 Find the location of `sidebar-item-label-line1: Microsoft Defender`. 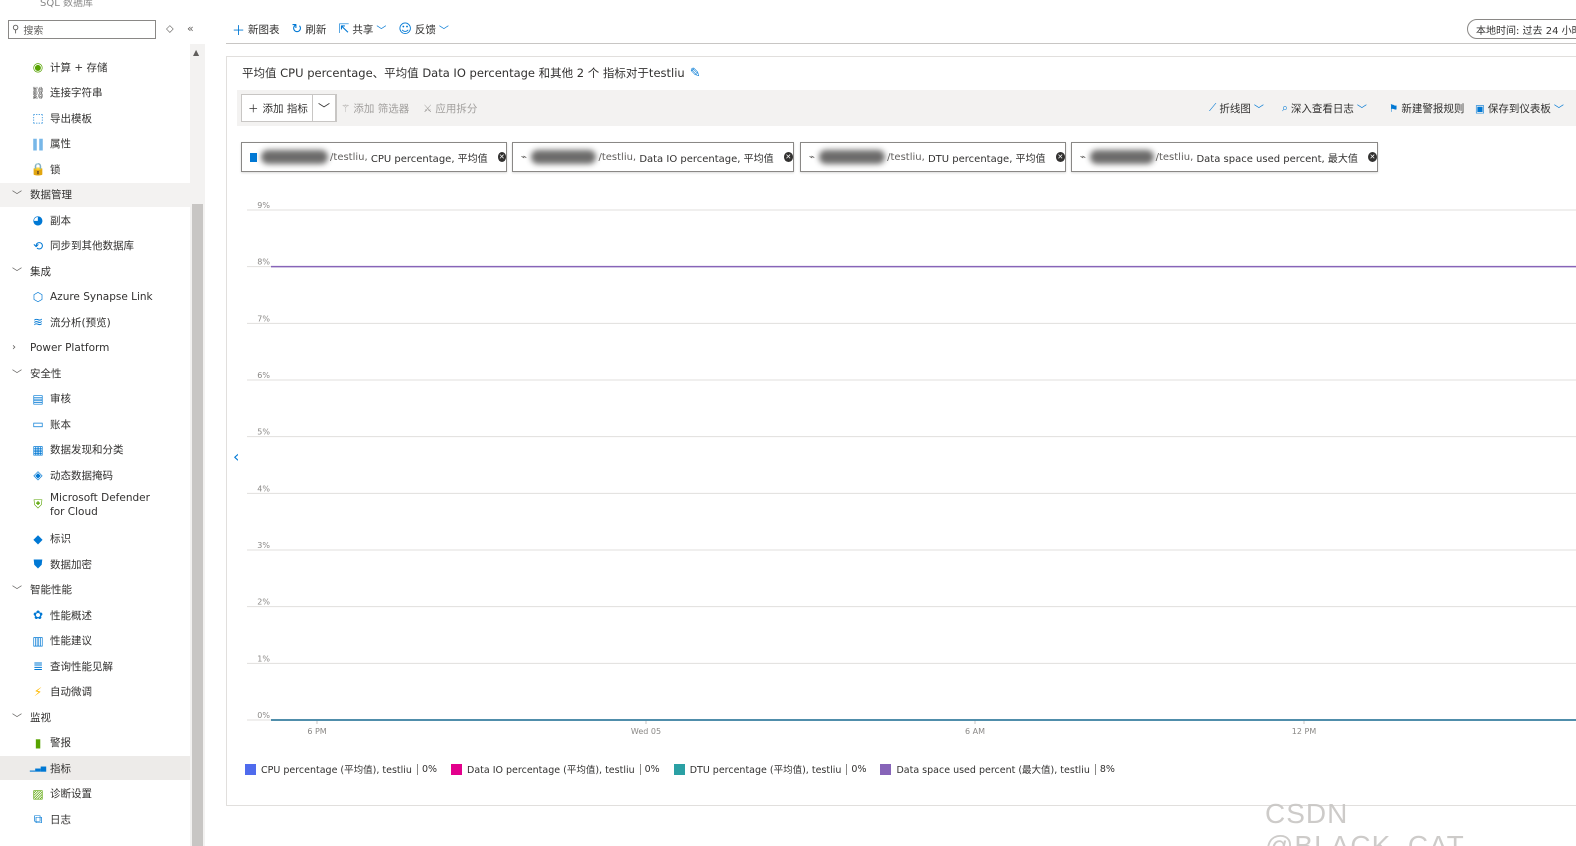

sidebar-item-label-line1: Microsoft Defender is located at coordinates (100, 497).